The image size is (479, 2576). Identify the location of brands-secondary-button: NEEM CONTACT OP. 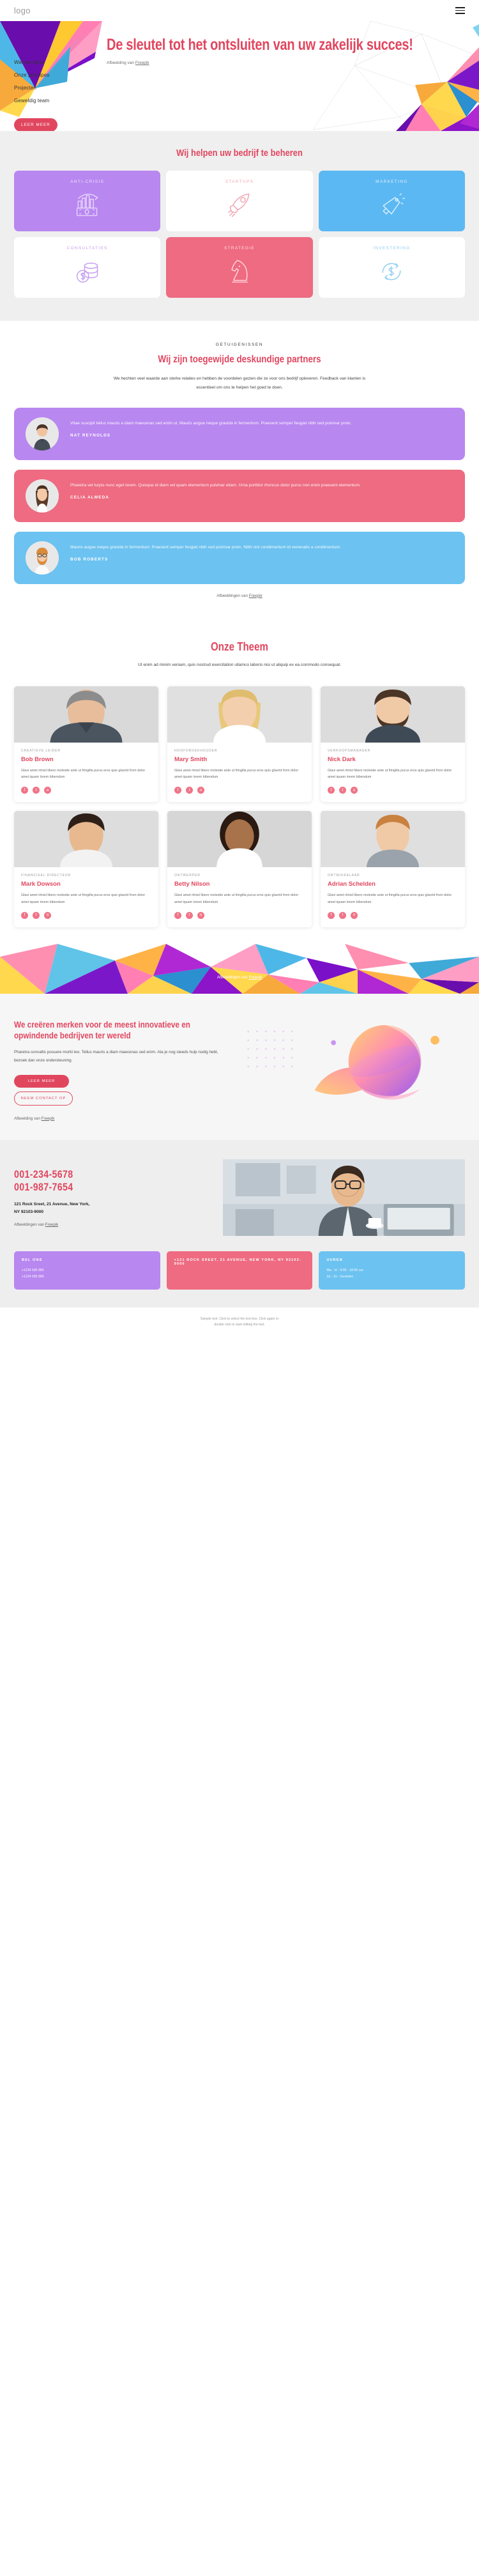
(44, 1098).